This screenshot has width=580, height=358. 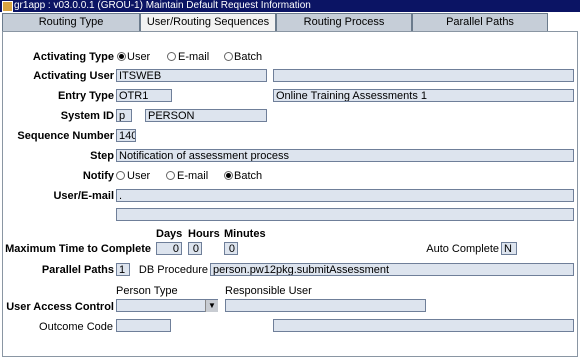 What do you see at coordinates (423, 75) in the screenshot?
I see `activating-user-desc-field` at bounding box center [423, 75].